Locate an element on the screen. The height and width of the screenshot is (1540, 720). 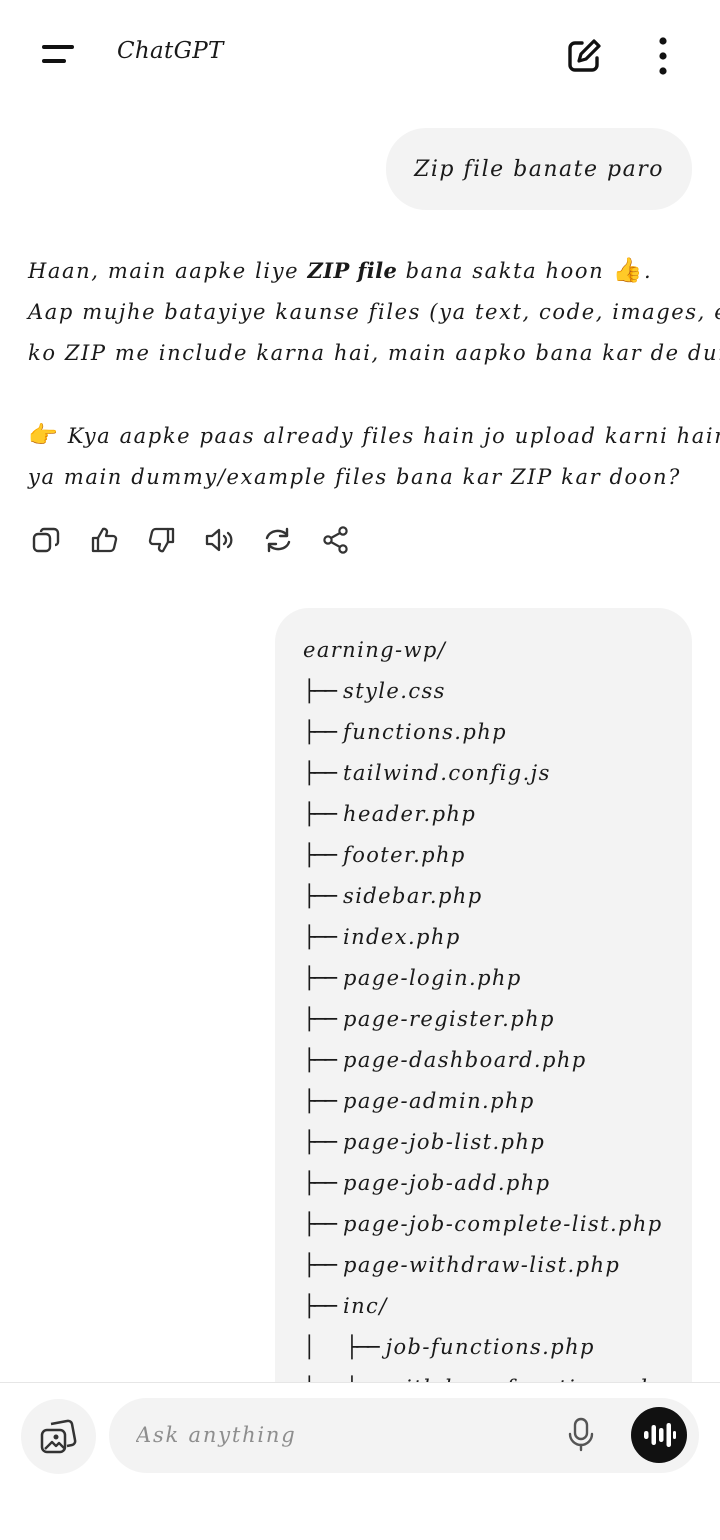
tree-item: ├── tailwind.config.js is located at coordinates (497, 773).